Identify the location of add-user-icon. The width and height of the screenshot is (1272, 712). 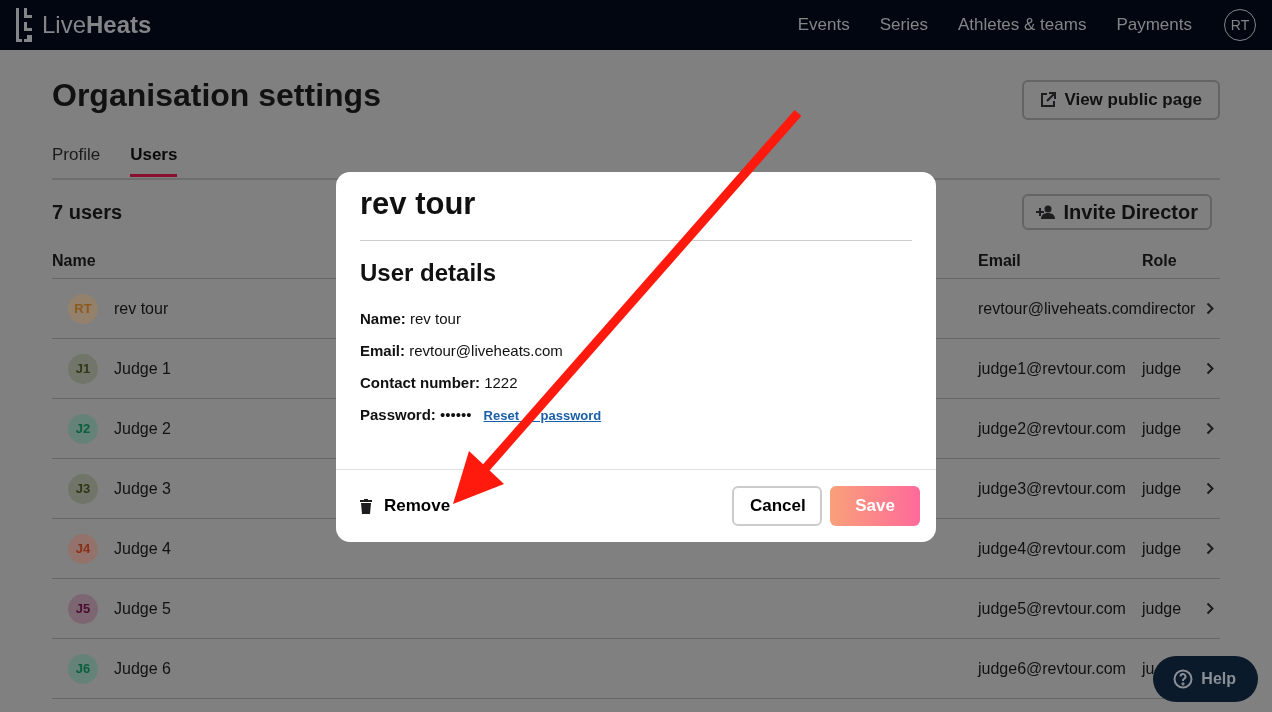
(1045, 212).